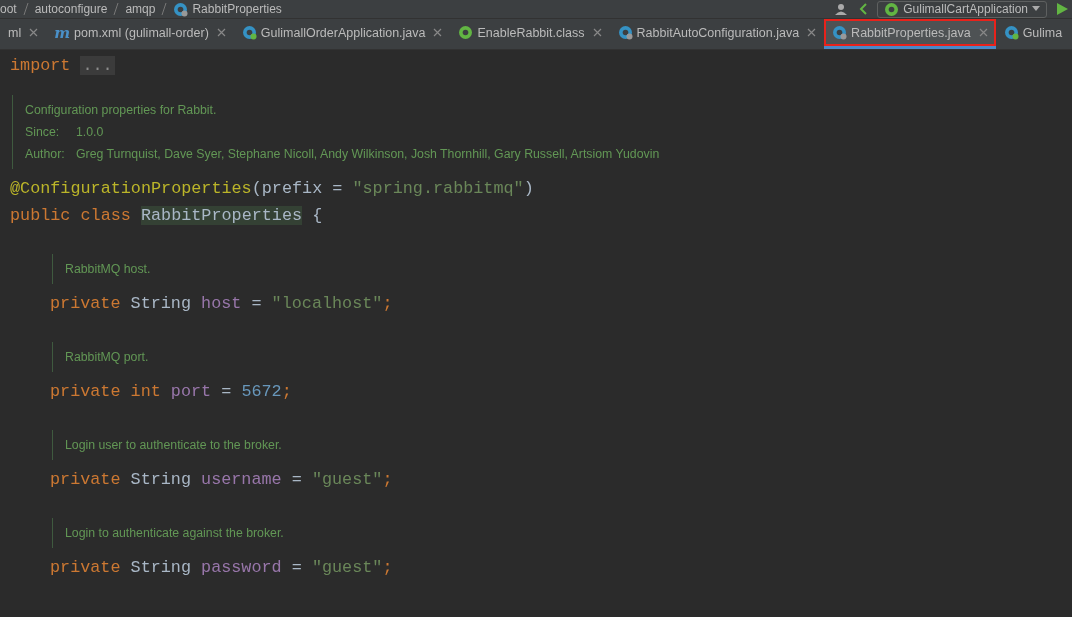  Describe the element at coordinates (227, 9) in the screenshot. I see `breadcrumb: RabbitProperties` at that location.